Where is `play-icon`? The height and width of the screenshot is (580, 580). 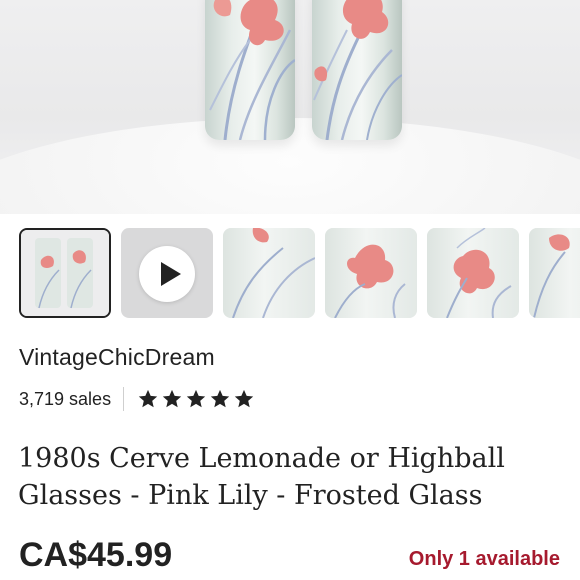
play-icon is located at coordinates (167, 274).